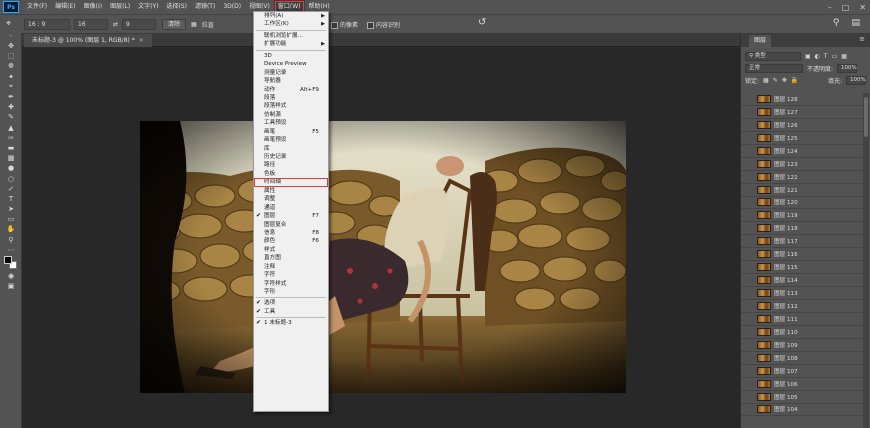  What do you see at coordinates (802, 255) in the screenshot?
I see `layer-row: 图层 116` at bounding box center [802, 255].